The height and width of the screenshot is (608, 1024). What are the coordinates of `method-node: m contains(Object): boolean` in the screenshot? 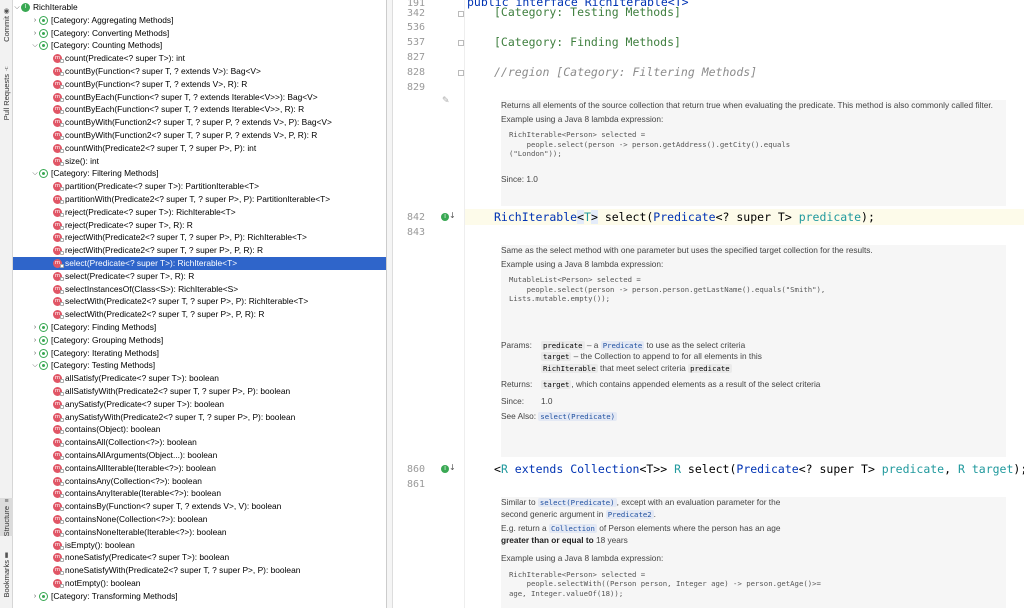 It's located at (199, 429).